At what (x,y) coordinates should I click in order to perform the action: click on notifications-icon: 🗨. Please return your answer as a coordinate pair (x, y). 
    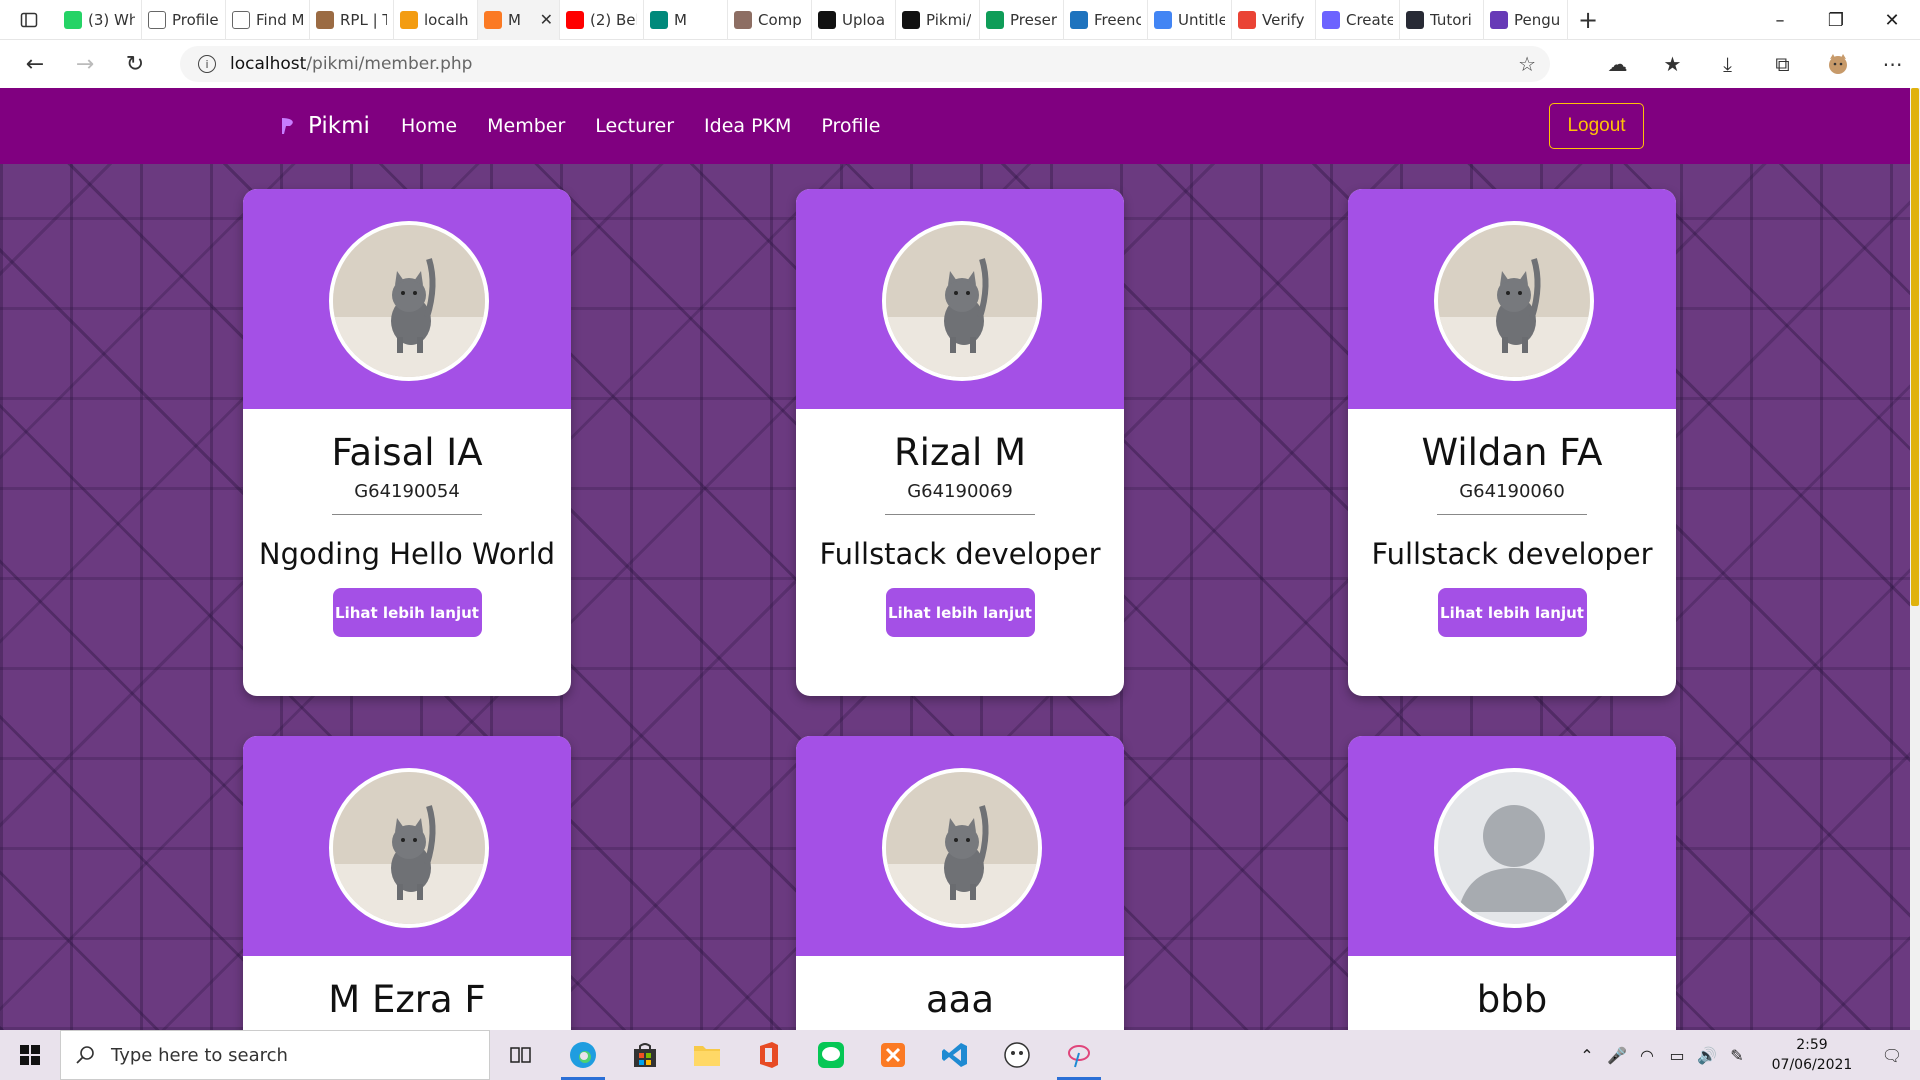
    Looking at the image, I should click on (1892, 1055).